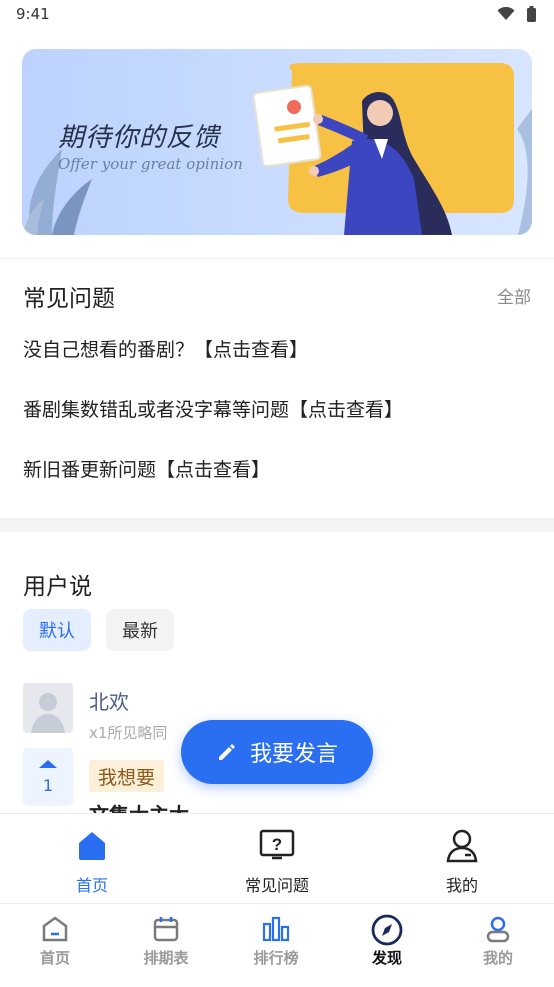 This screenshot has width=554, height=987. What do you see at coordinates (514, 295) in the screenshot?
I see `faq-all-link: 全部` at bounding box center [514, 295].